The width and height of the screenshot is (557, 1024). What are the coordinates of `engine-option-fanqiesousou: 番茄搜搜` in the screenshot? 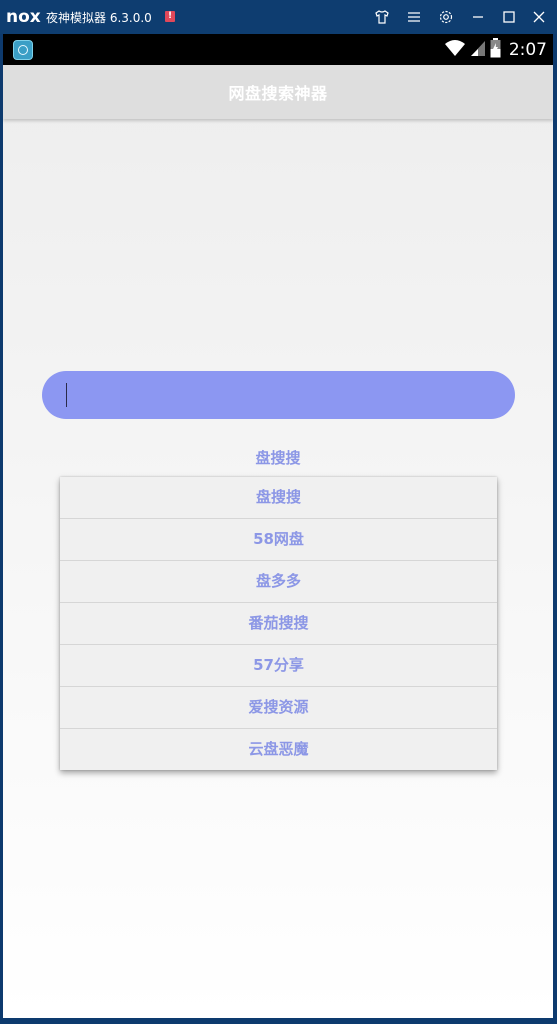 It's located at (278, 624).